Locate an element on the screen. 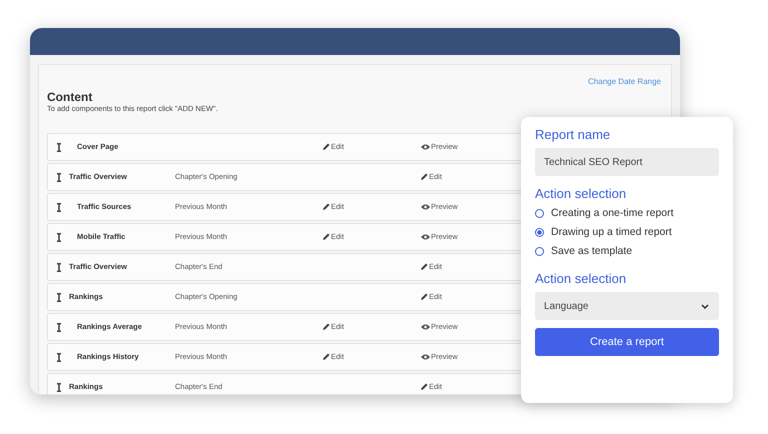  section-title: Content is located at coordinates (70, 97).